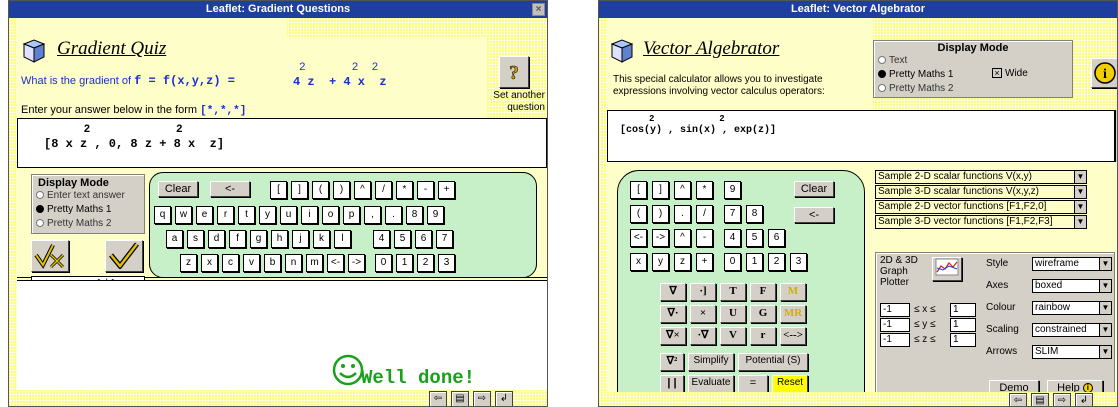 The image size is (1118, 407). I want to click on radio-enter-text: Enter text answer, so click(80, 195).